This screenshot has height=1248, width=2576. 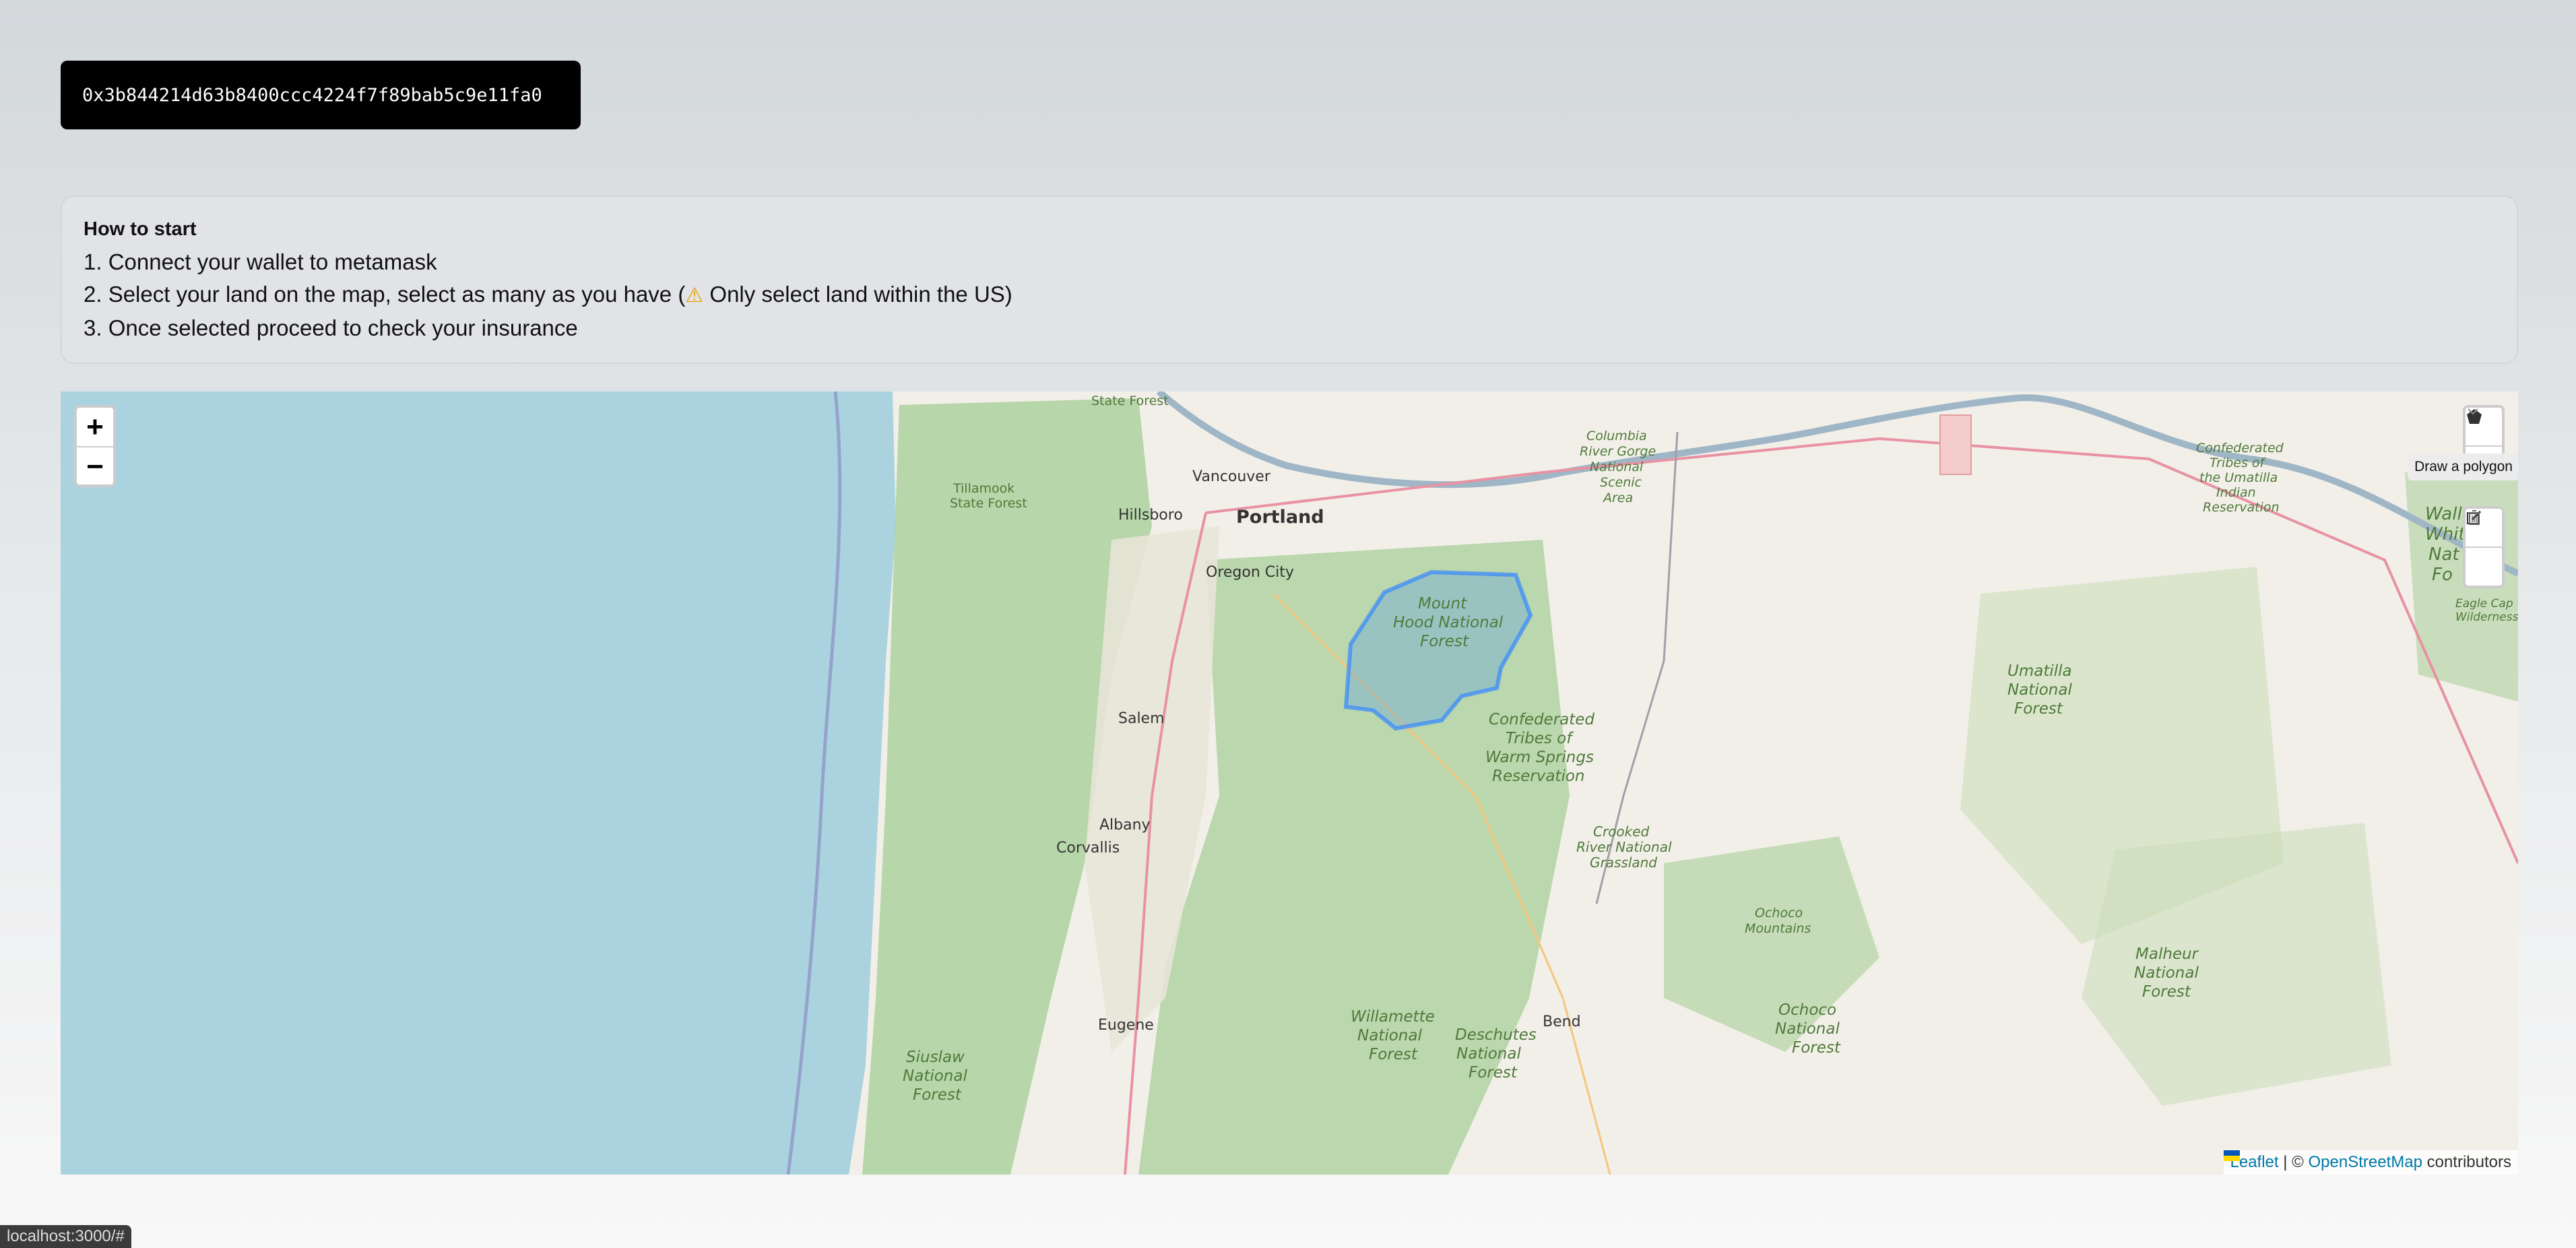 I want to click on label-wallowa-2: Whit, so click(x=2445, y=534).